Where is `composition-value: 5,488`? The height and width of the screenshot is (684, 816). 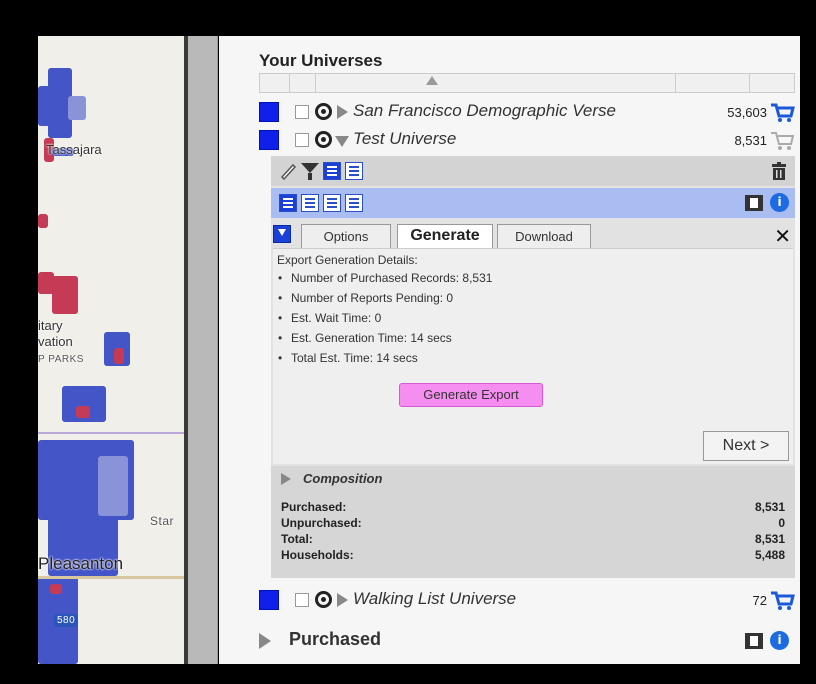 composition-value: 5,488 is located at coordinates (769, 555).